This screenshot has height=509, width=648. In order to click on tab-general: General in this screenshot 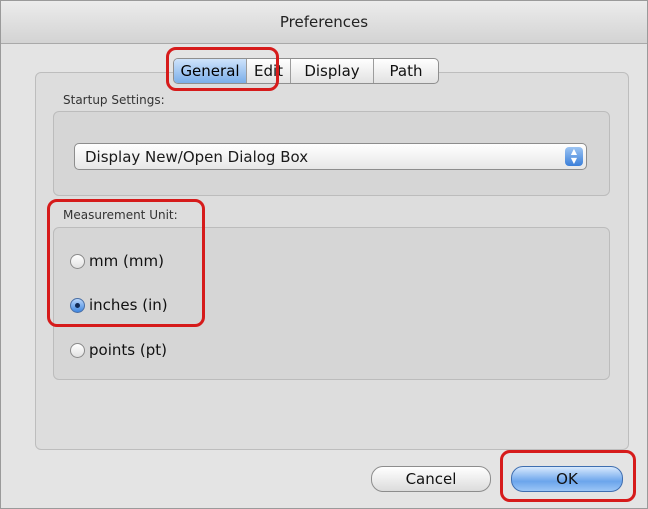, I will do `click(210, 71)`.